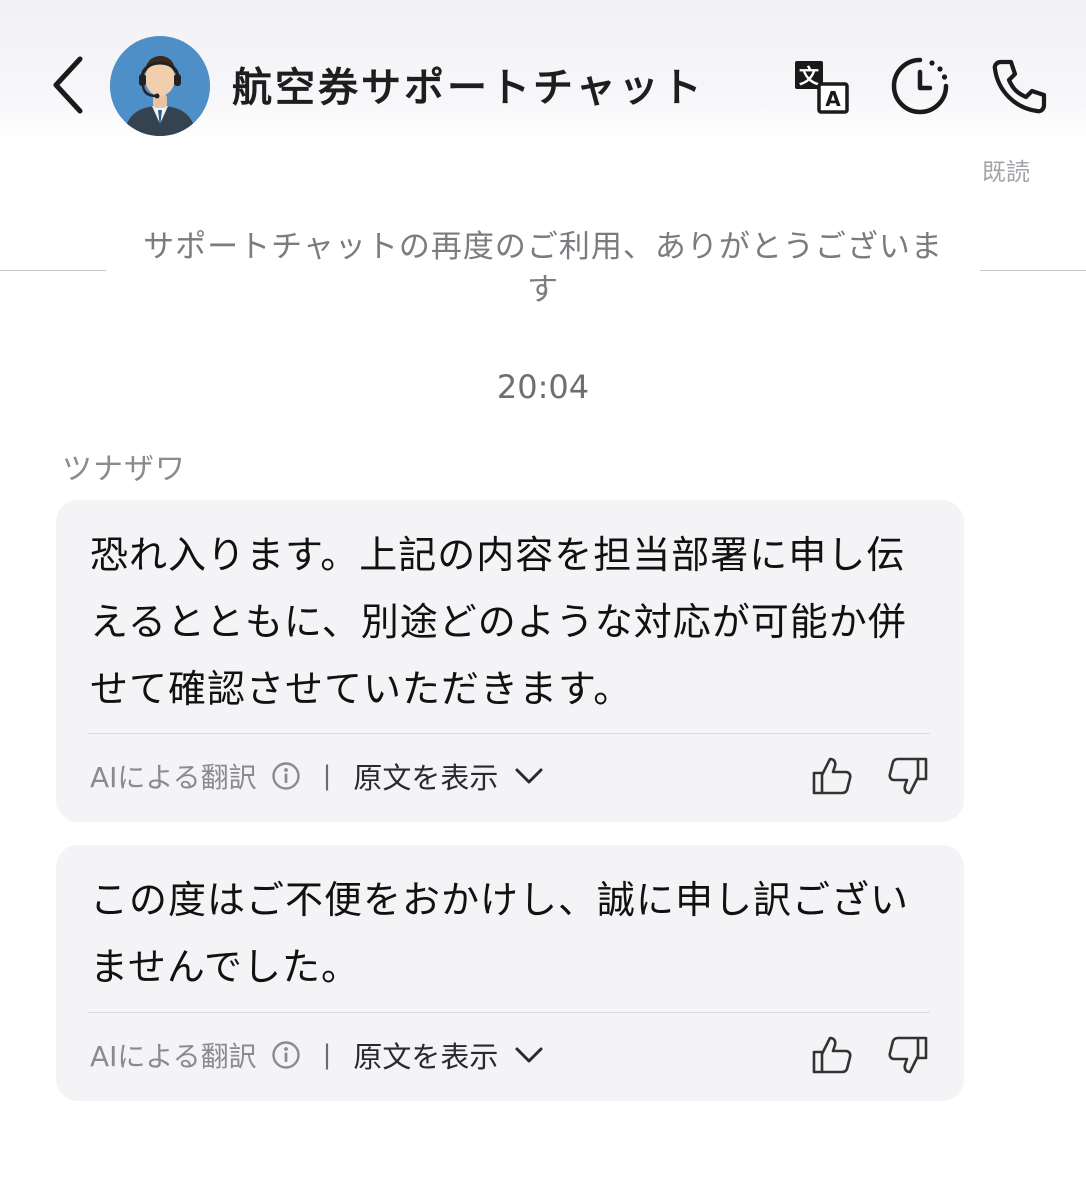 This screenshot has width=1086, height=1200. I want to click on svg-text: 文, so click(809, 76).